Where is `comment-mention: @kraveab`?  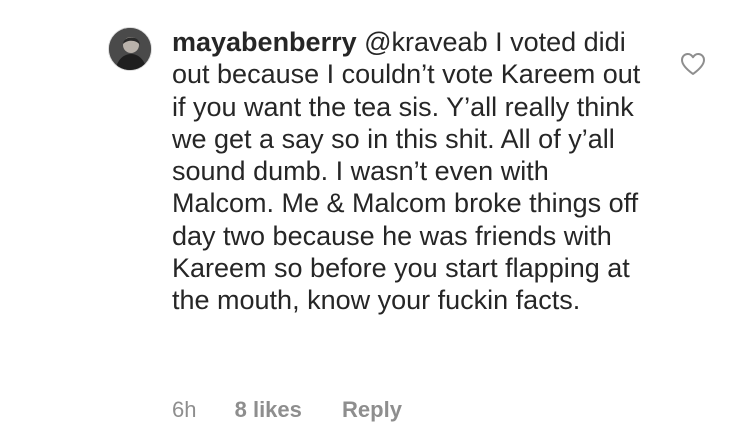
comment-mention: @kraveab is located at coordinates (425, 42).